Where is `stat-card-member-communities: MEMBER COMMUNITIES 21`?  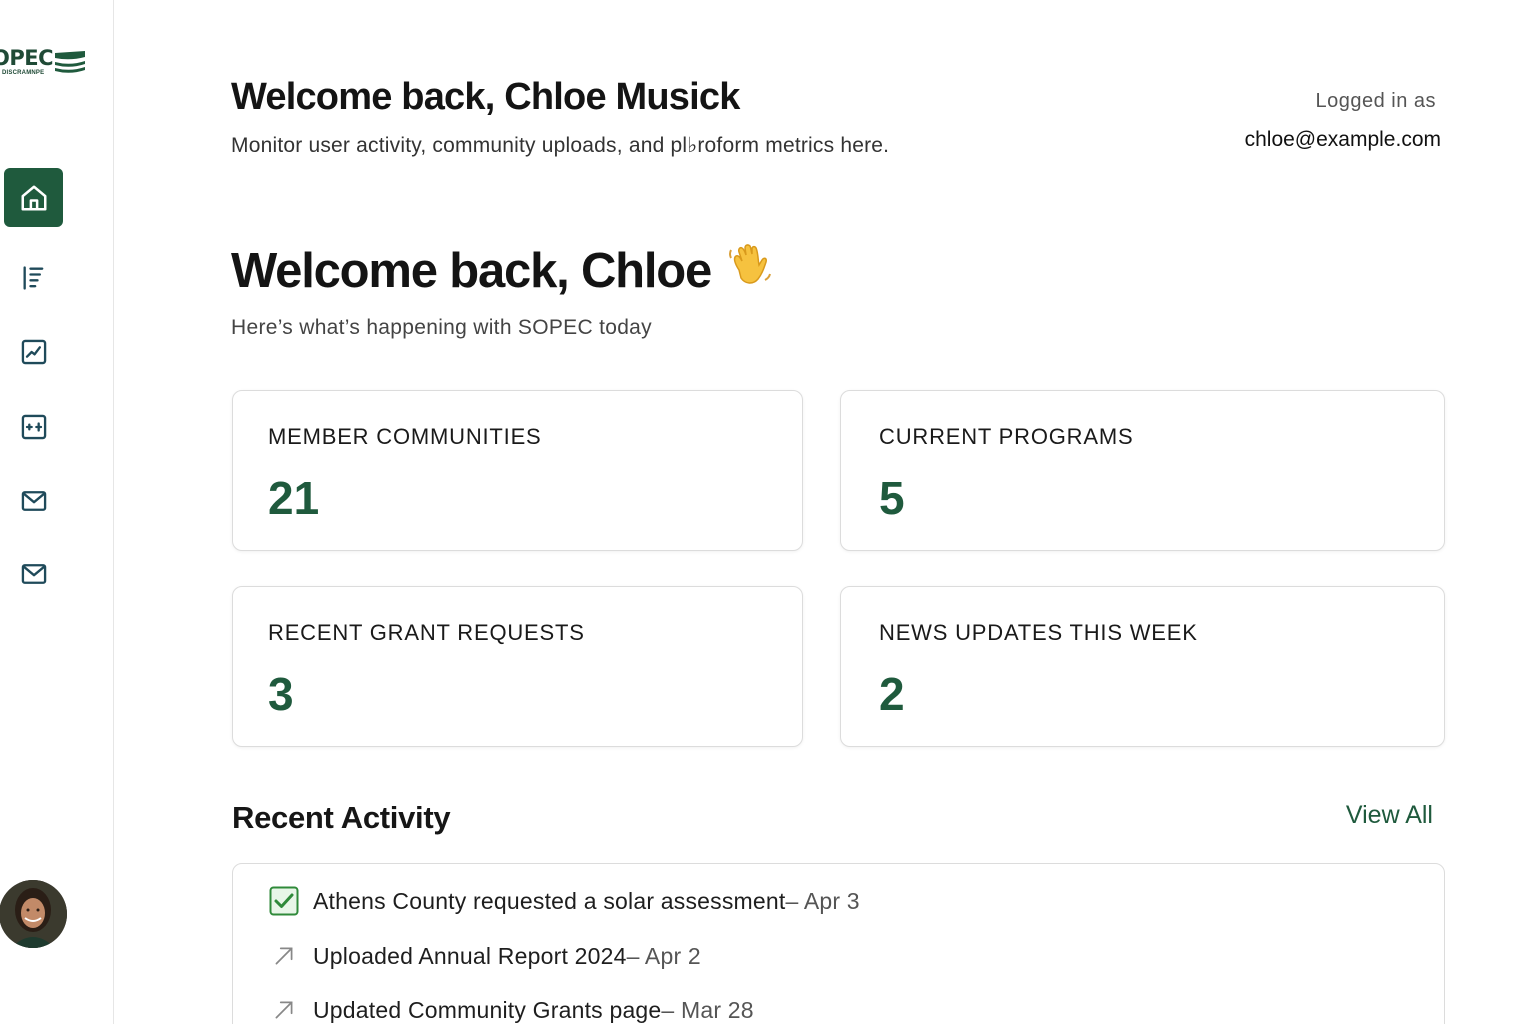 stat-card-member-communities: MEMBER COMMUNITIES 21 is located at coordinates (517, 470).